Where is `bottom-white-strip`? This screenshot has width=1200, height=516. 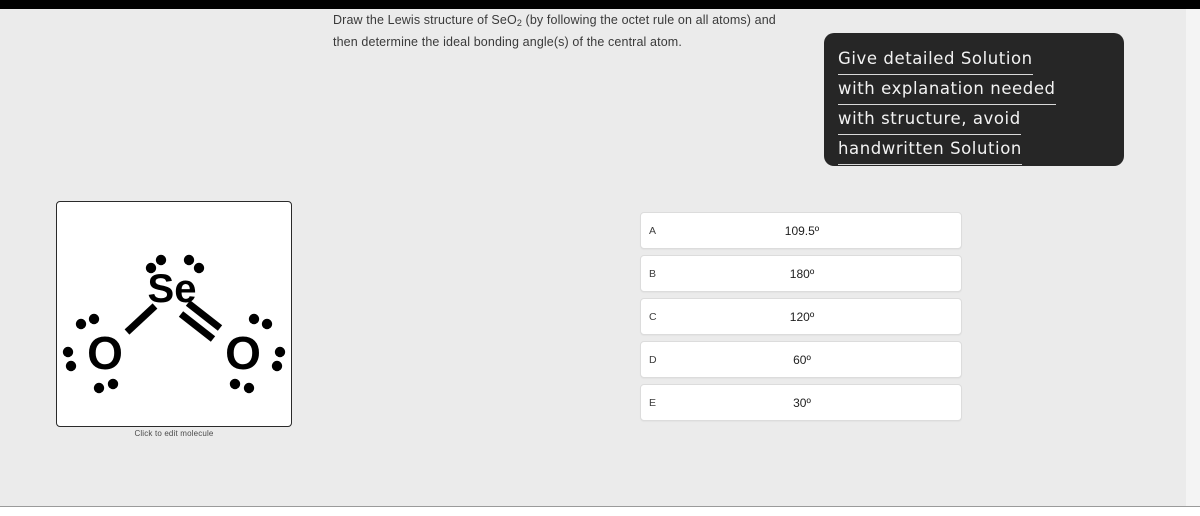
bottom-white-strip is located at coordinates (600, 511).